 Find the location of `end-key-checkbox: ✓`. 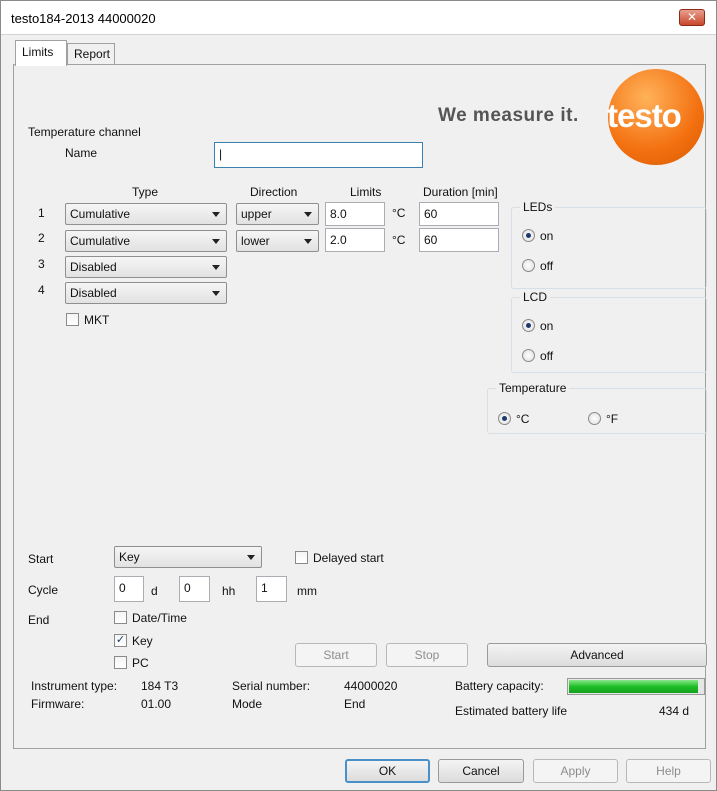

end-key-checkbox: ✓ is located at coordinates (120, 640).